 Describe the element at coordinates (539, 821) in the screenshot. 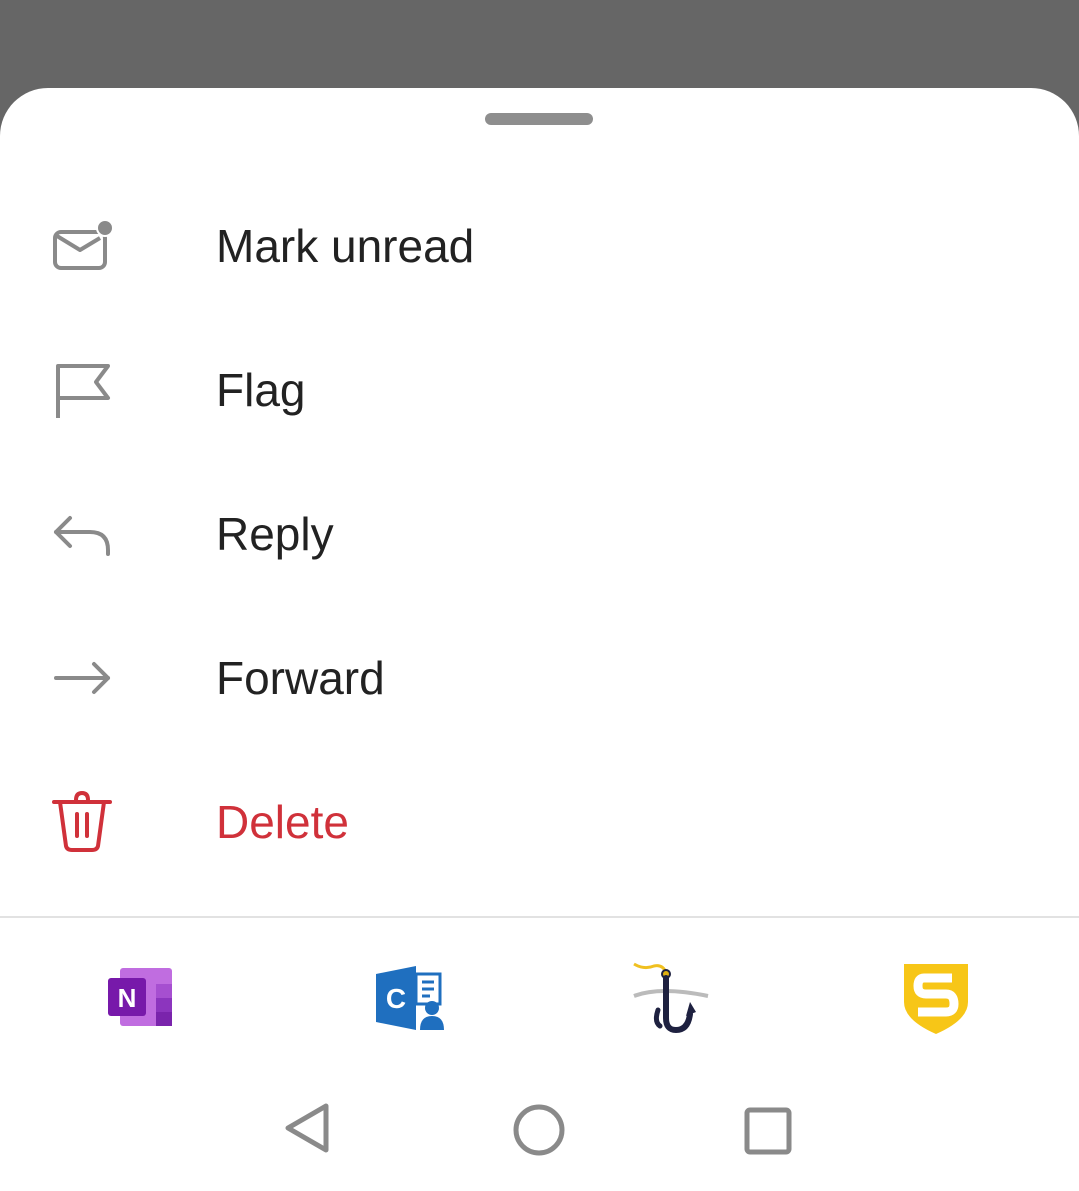

I see `menu-item-delete: Delete` at that location.